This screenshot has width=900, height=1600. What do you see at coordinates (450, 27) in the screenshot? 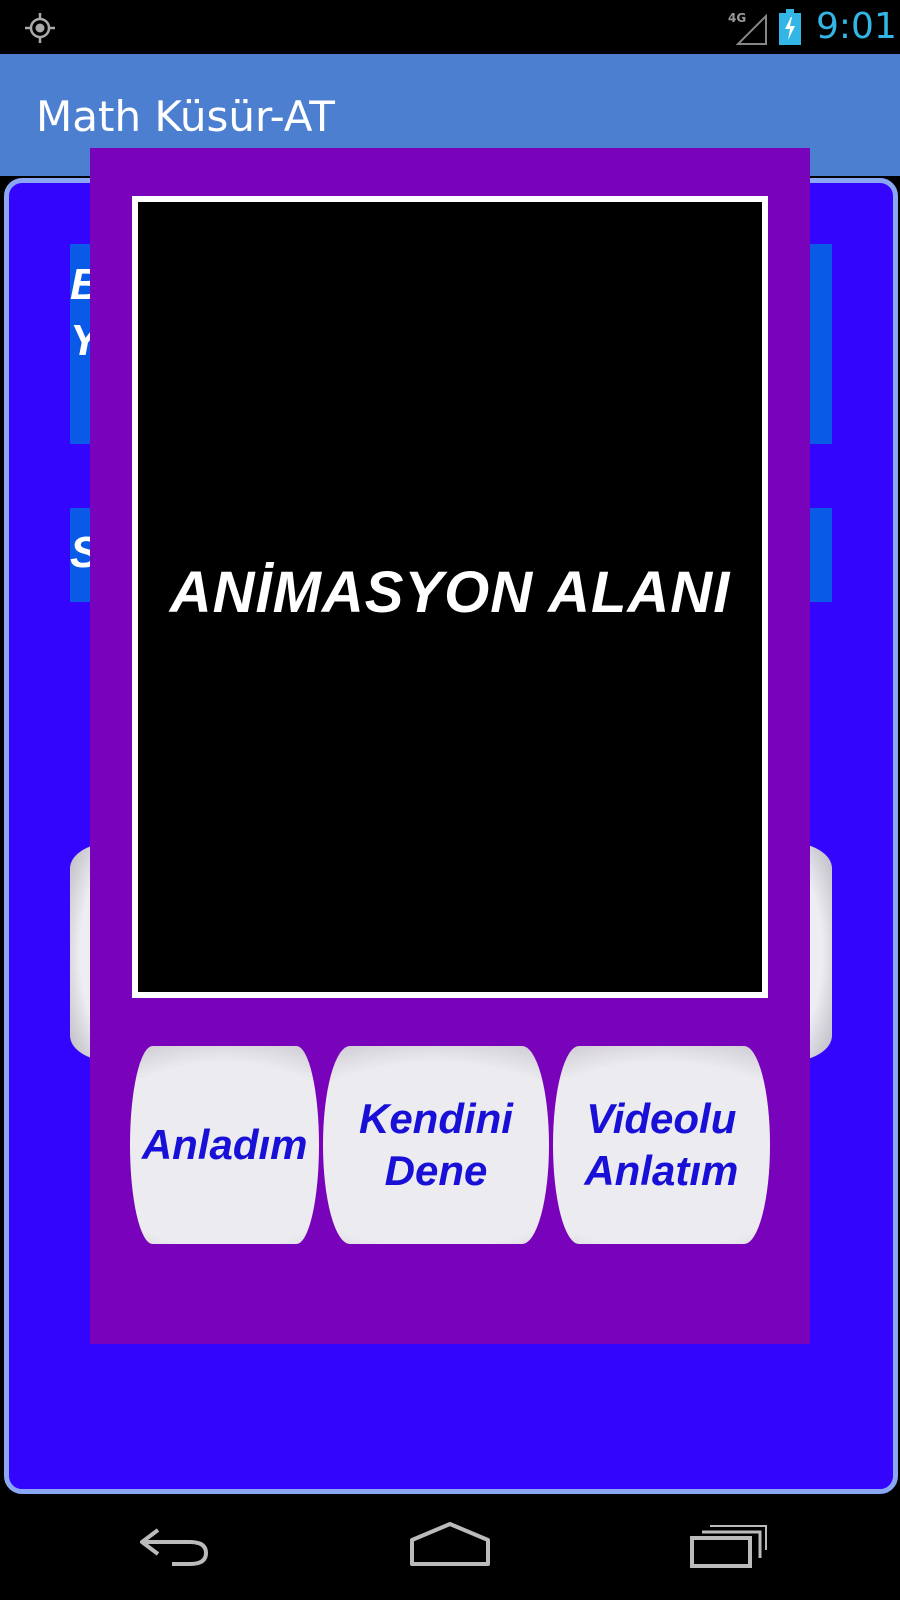
I see `status-bar: 4G 9:01` at bounding box center [450, 27].